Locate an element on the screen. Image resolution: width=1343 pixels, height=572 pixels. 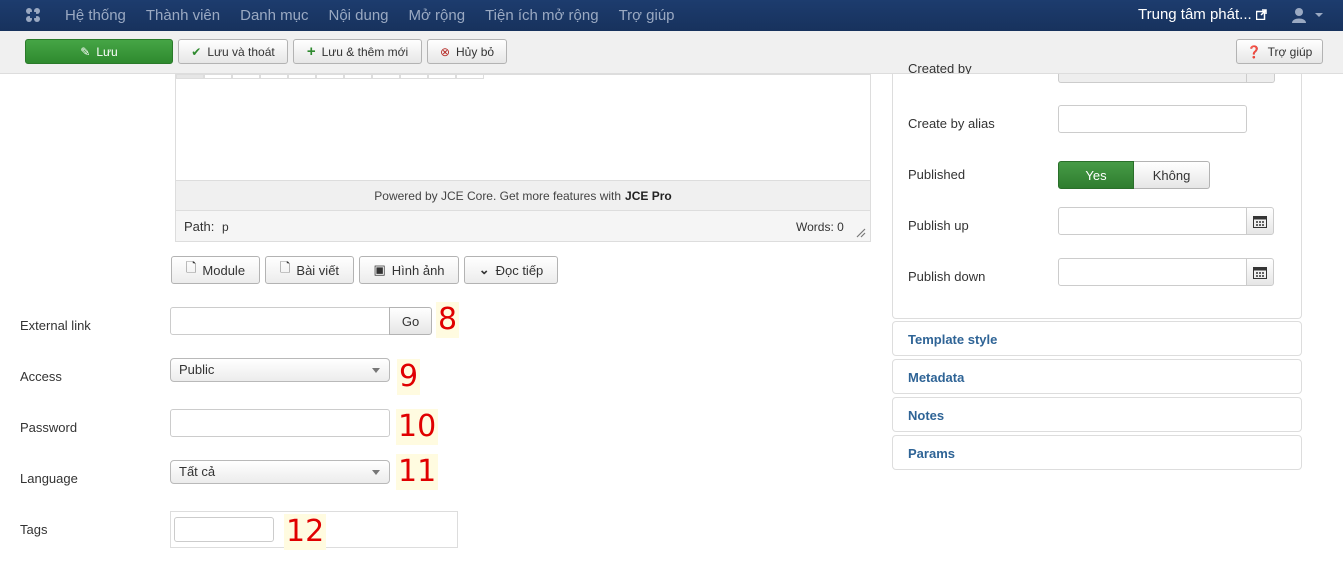
published-no-button: Không is located at coordinates (1172, 175).